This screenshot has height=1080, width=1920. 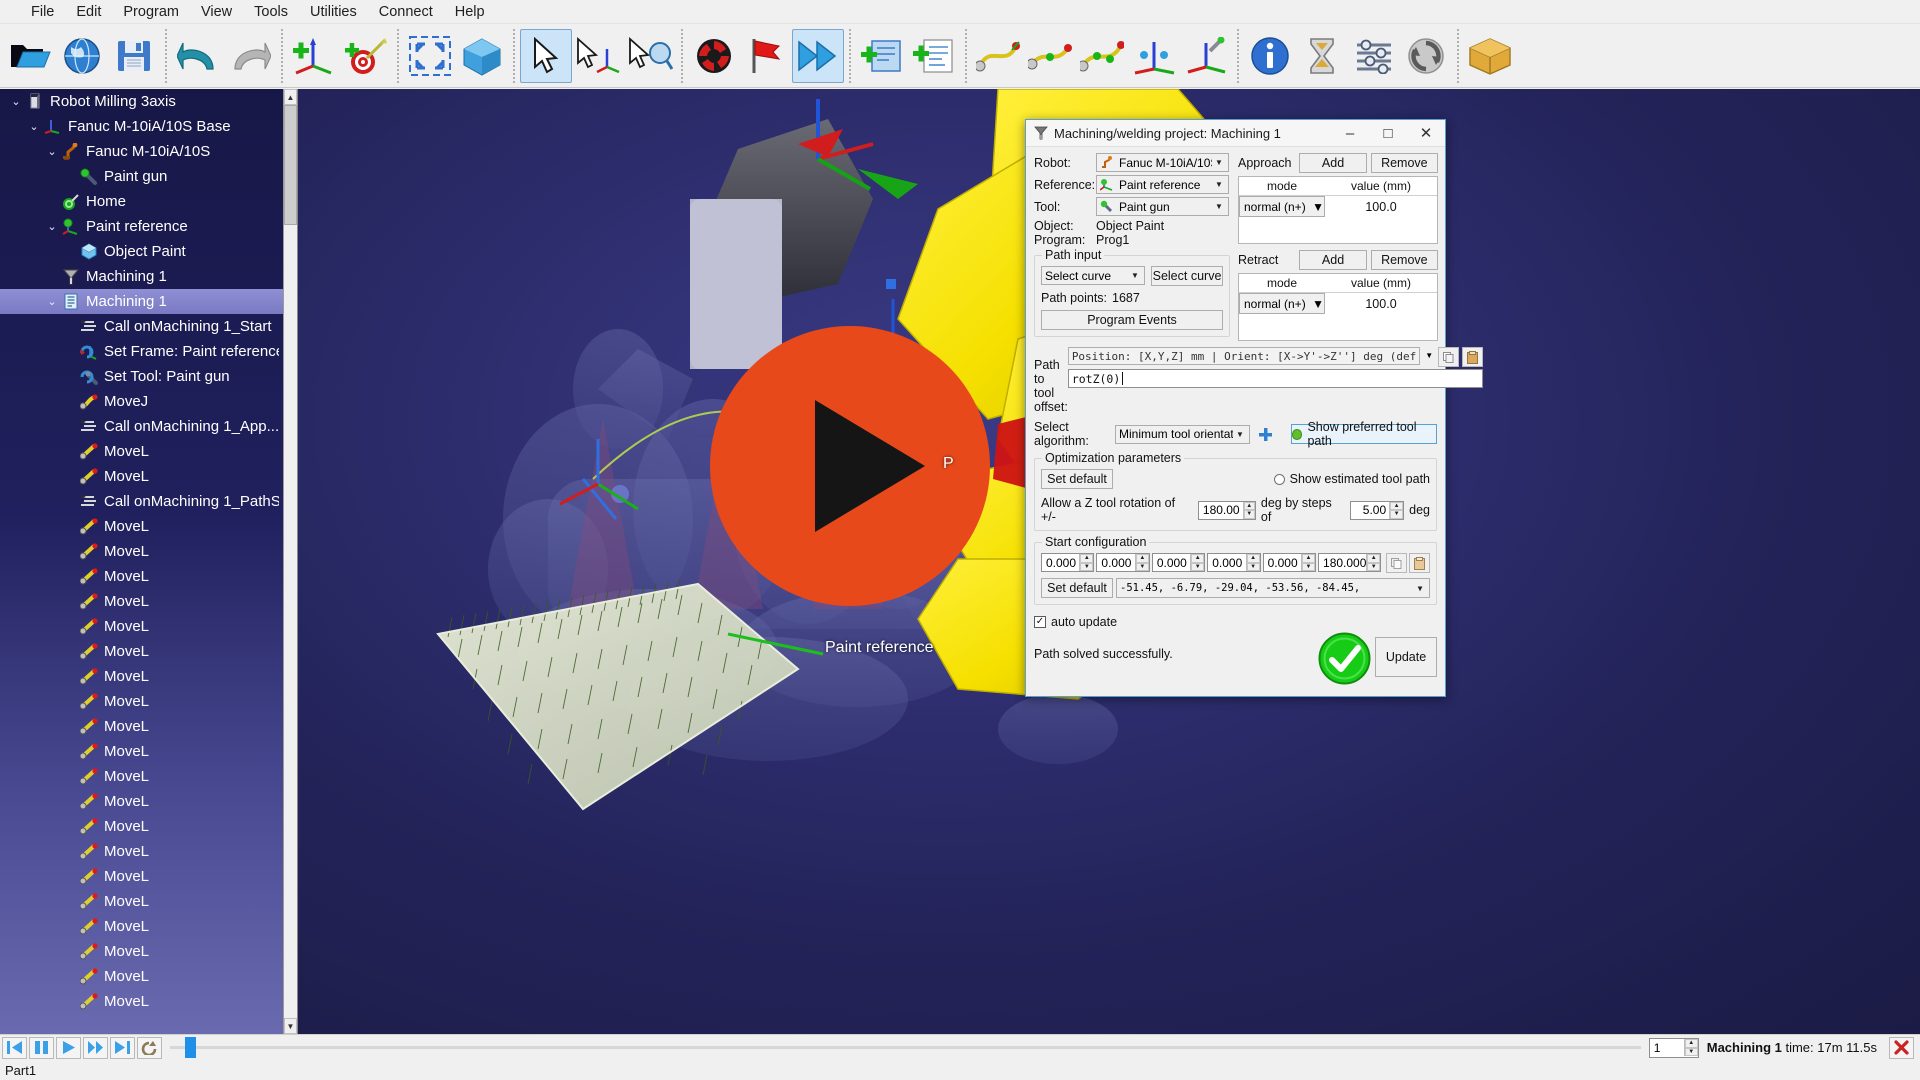 What do you see at coordinates (1333, 163) in the screenshot?
I see `approach-add-button: Add` at bounding box center [1333, 163].